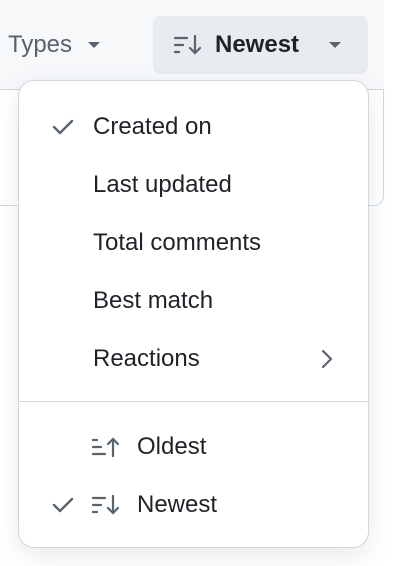 The height and width of the screenshot is (566, 400). Describe the element at coordinates (152, 126) in the screenshot. I see `menu-item-label: Created on` at that location.